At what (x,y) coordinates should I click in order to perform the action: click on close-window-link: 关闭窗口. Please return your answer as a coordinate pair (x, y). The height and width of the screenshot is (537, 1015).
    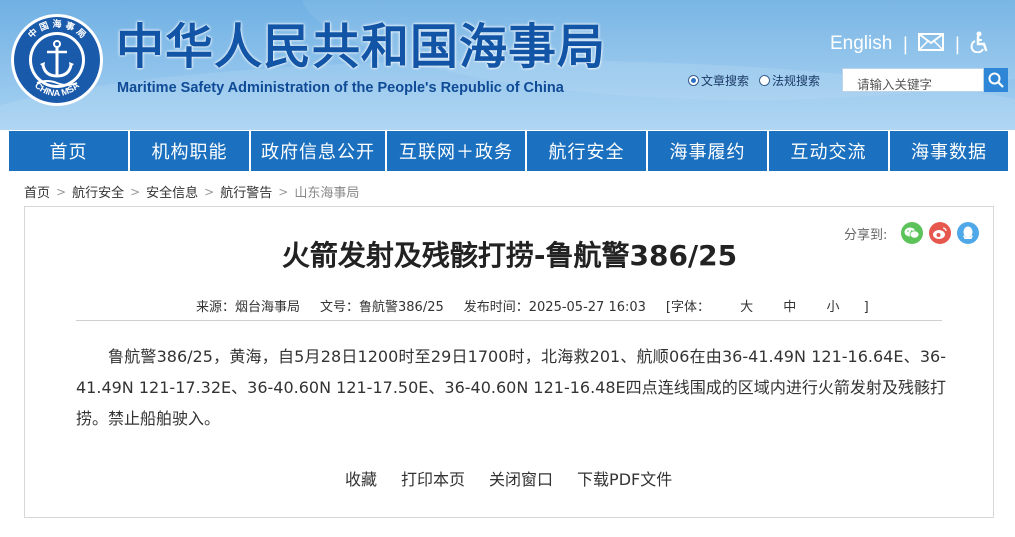
    Looking at the image, I should click on (521, 478).